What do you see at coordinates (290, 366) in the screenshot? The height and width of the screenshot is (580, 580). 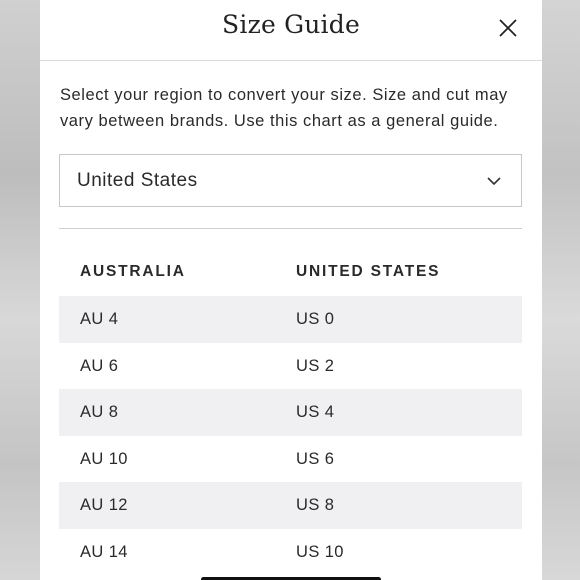 I see `table-row: AU 6 US 2` at bounding box center [290, 366].